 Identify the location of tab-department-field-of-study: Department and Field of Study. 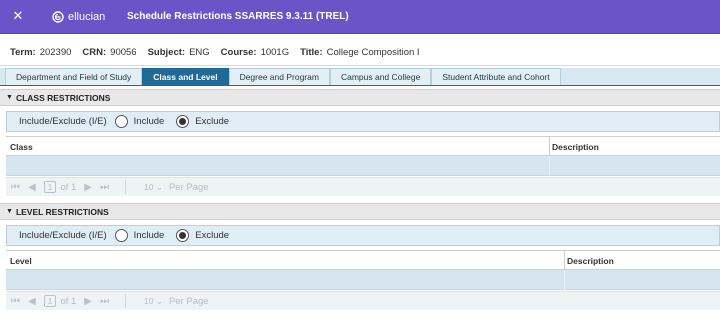
(74, 76).